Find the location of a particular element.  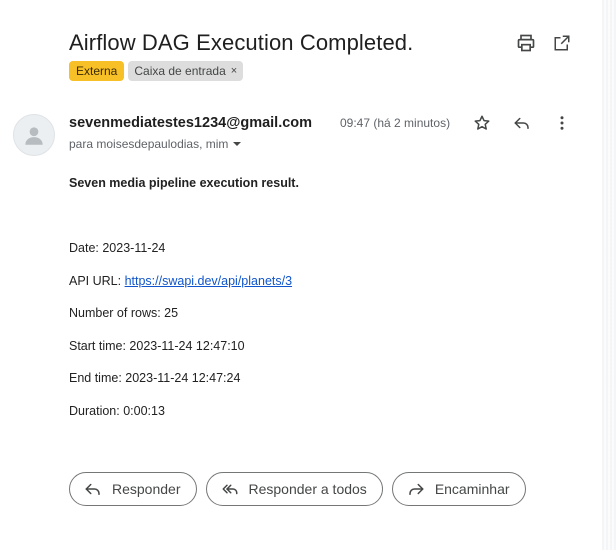

external-label-chip: Externa is located at coordinates (97, 71).